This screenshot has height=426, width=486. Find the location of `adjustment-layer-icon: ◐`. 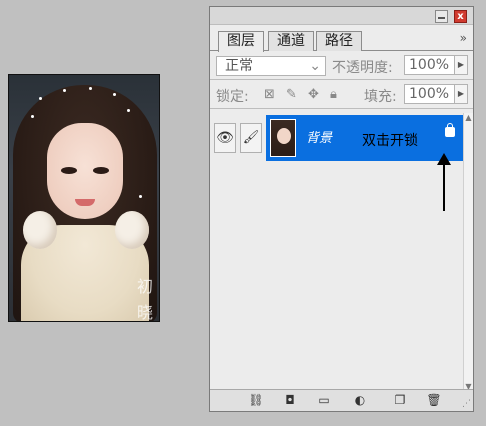

adjustment-layer-icon: ◐ is located at coordinates (360, 400).